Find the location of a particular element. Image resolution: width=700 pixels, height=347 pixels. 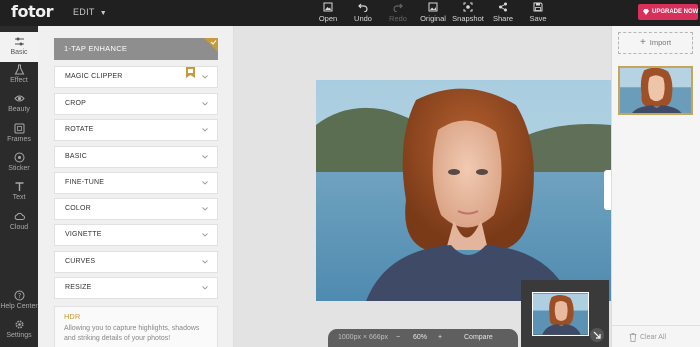

nav-label-help-center: Help Center is located at coordinates (19, 306).